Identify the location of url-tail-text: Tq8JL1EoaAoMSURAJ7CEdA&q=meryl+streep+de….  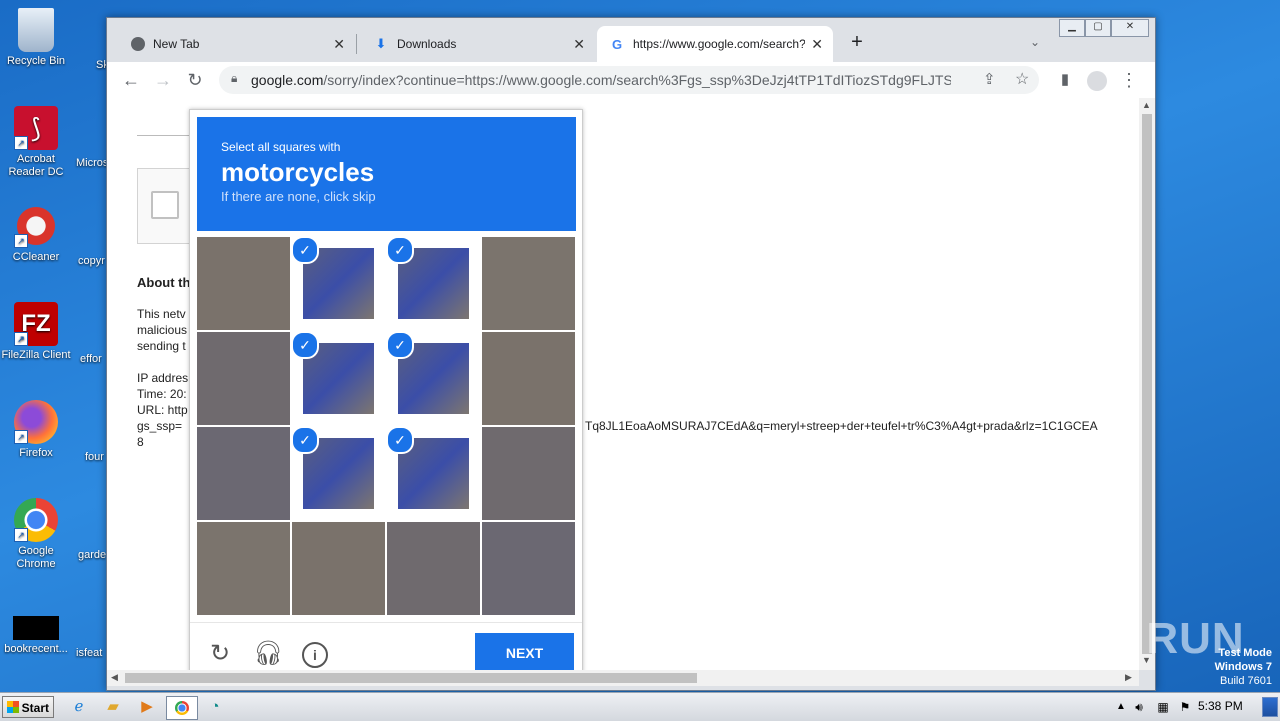
(841, 426).